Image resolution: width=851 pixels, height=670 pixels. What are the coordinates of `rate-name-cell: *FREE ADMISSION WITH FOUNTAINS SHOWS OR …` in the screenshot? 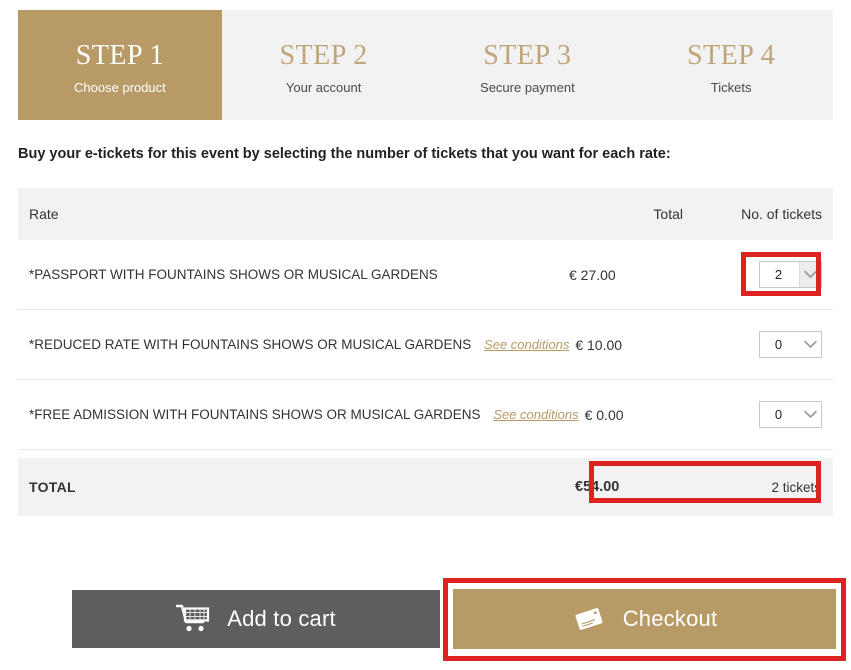 It's located at (298, 414).